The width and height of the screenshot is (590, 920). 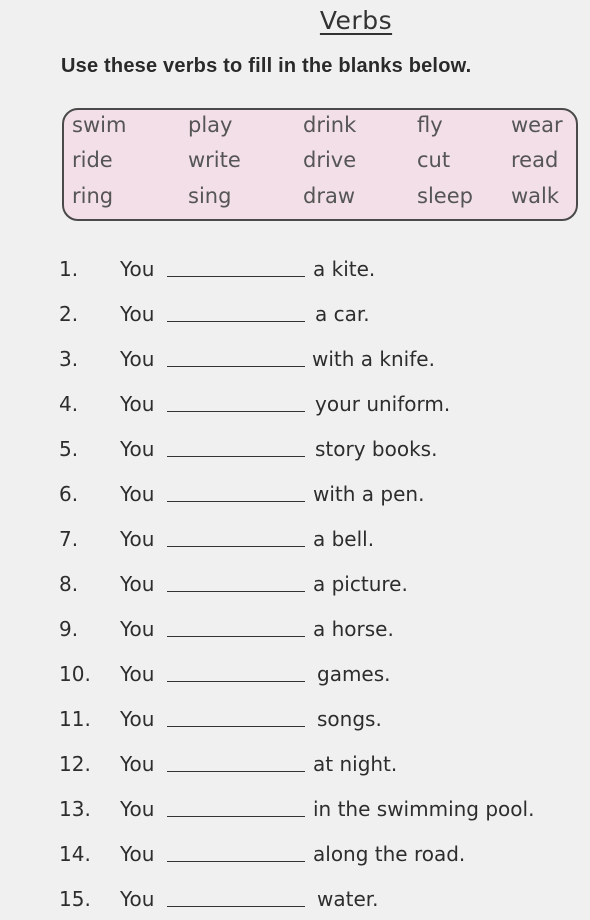 What do you see at coordinates (93, 196) in the screenshot?
I see `verb-word: ring` at bounding box center [93, 196].